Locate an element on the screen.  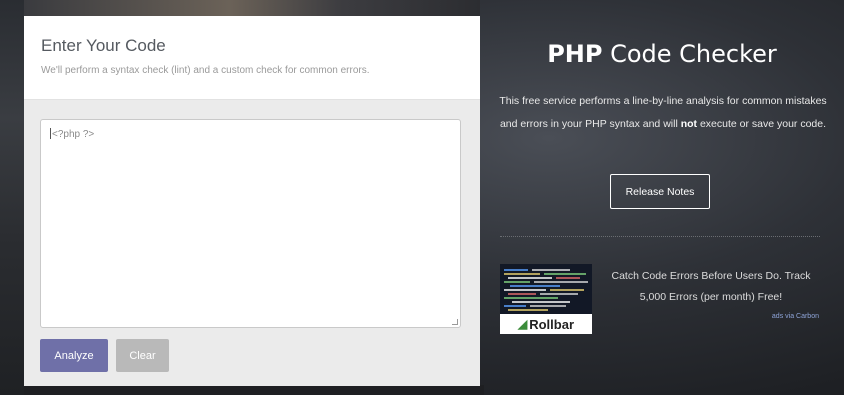
background-left is located at coordinates (12, 197).